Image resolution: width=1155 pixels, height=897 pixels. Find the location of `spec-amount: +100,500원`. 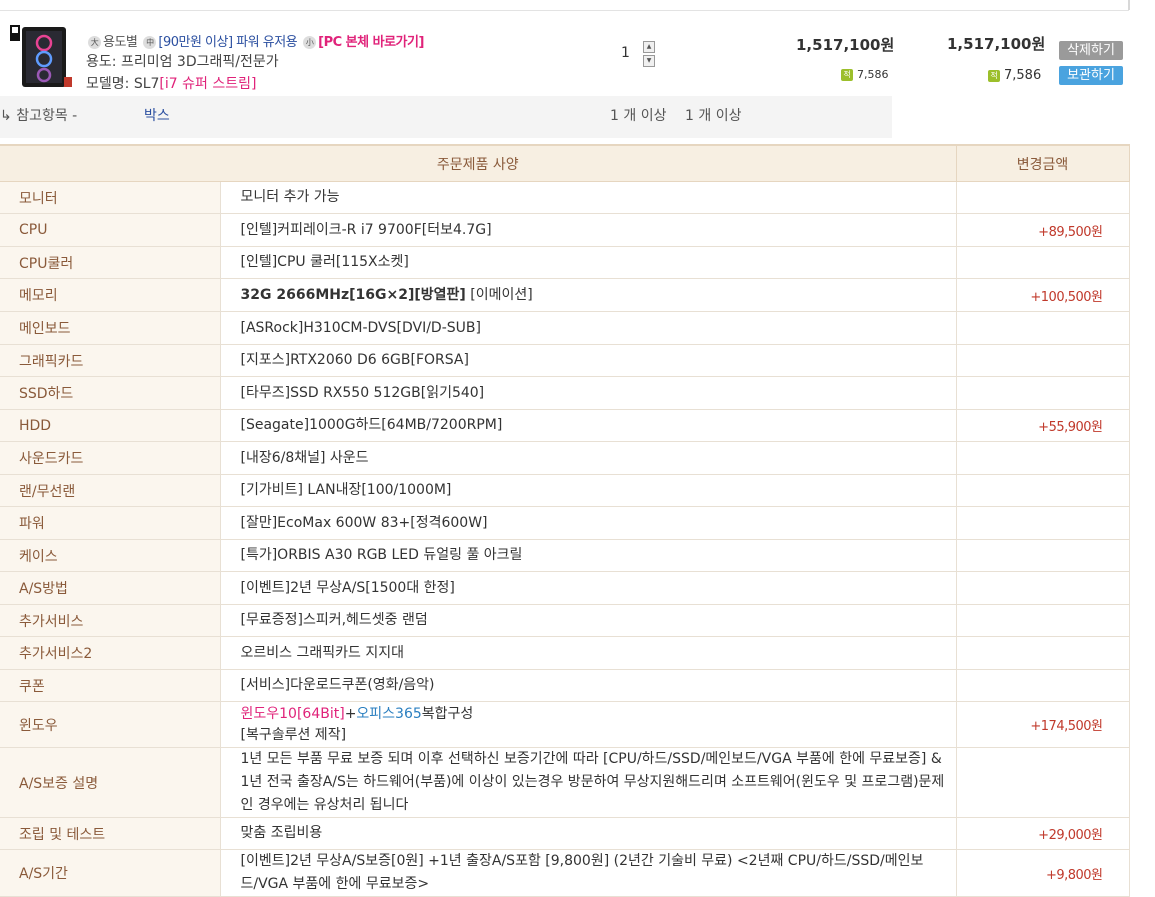

spec-amount: +100,500원 is located at coordinates (1042, 295).